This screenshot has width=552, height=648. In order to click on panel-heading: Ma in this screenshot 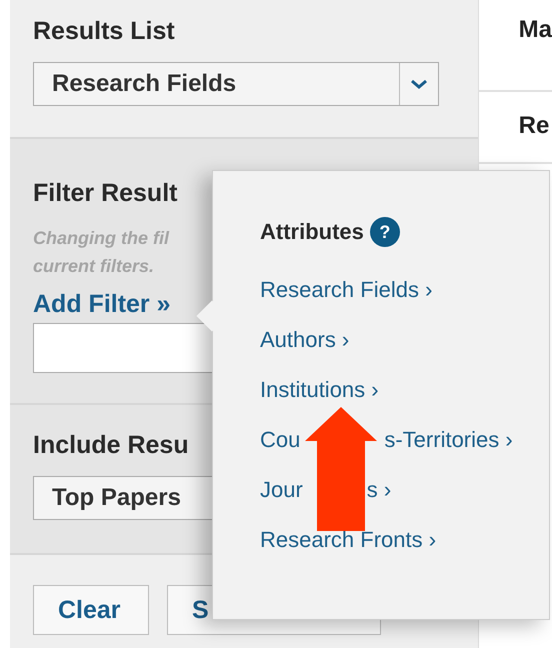, I will do `click(535, 29)`.